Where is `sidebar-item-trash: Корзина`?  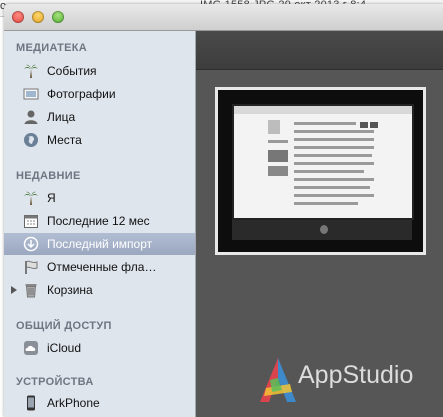 sidebar-item-trash: Корзина is located at coordinates (99, 290).